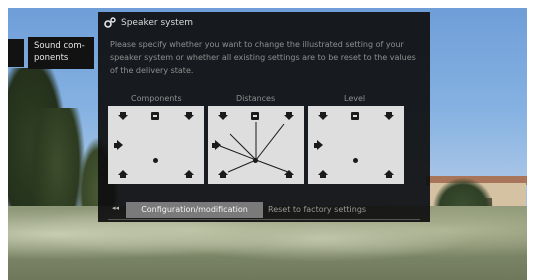 Image resolution: width=535 pixels, height=280 pixels. What do you see at coordinates (110, 22) in the screenshot?
I see `gear-icon` at bounding box center [110, 22].